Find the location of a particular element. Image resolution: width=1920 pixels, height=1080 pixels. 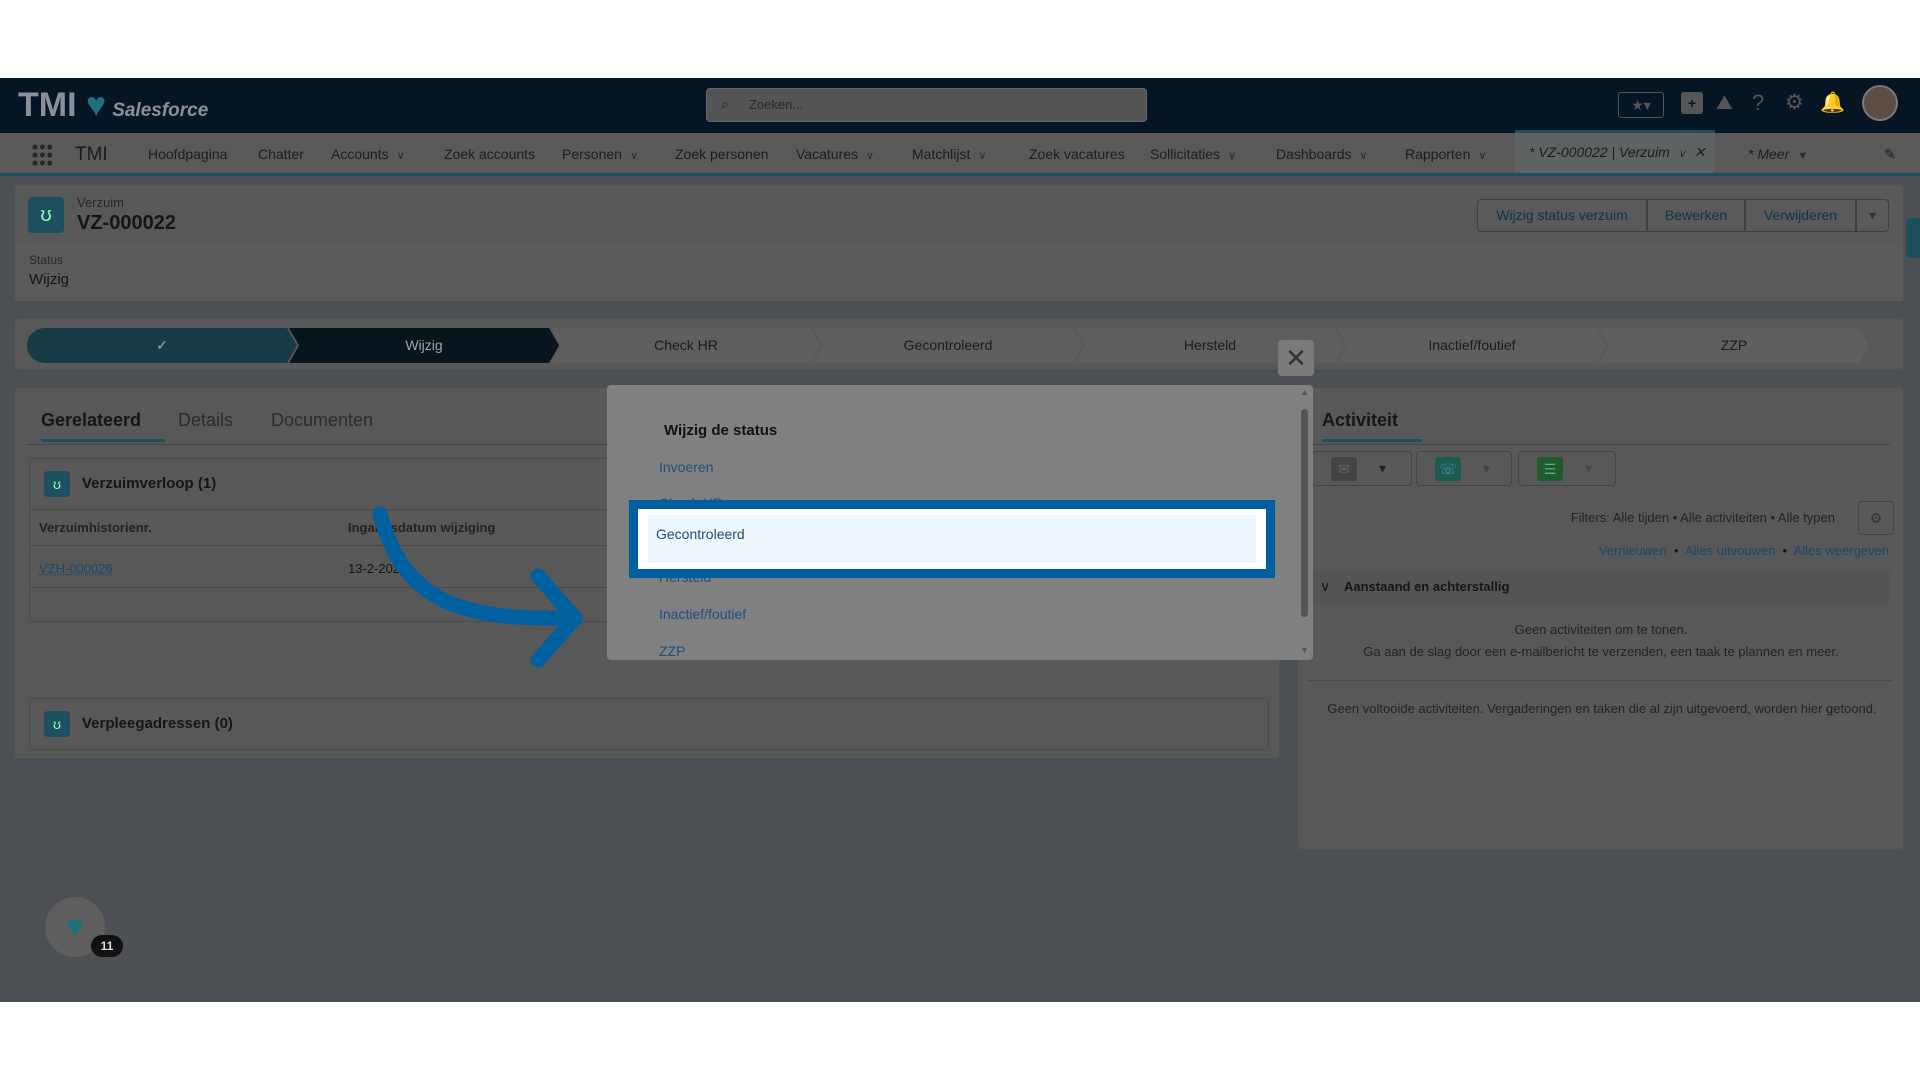

upcoming-section: ∨ Aanstaand en achterstallig is located at coordinates (1601, 587).